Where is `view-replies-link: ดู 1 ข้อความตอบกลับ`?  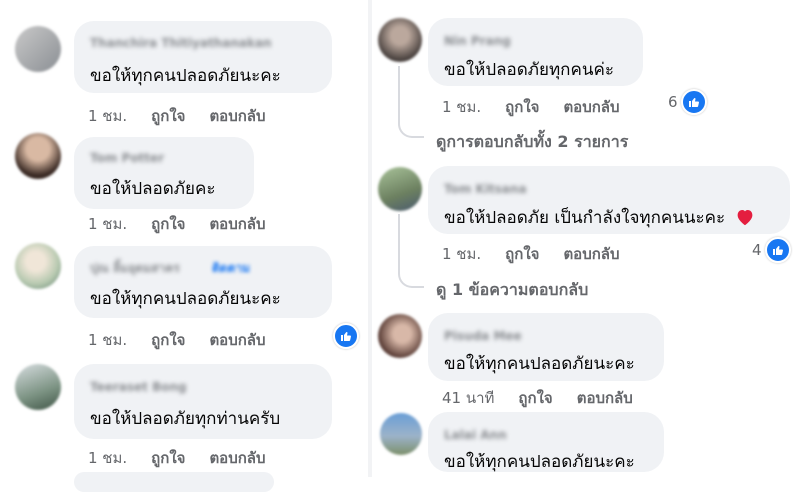
view-replies-link: ดู 1 ข้อความตอบกลับ is located at coordinates (512, 290).